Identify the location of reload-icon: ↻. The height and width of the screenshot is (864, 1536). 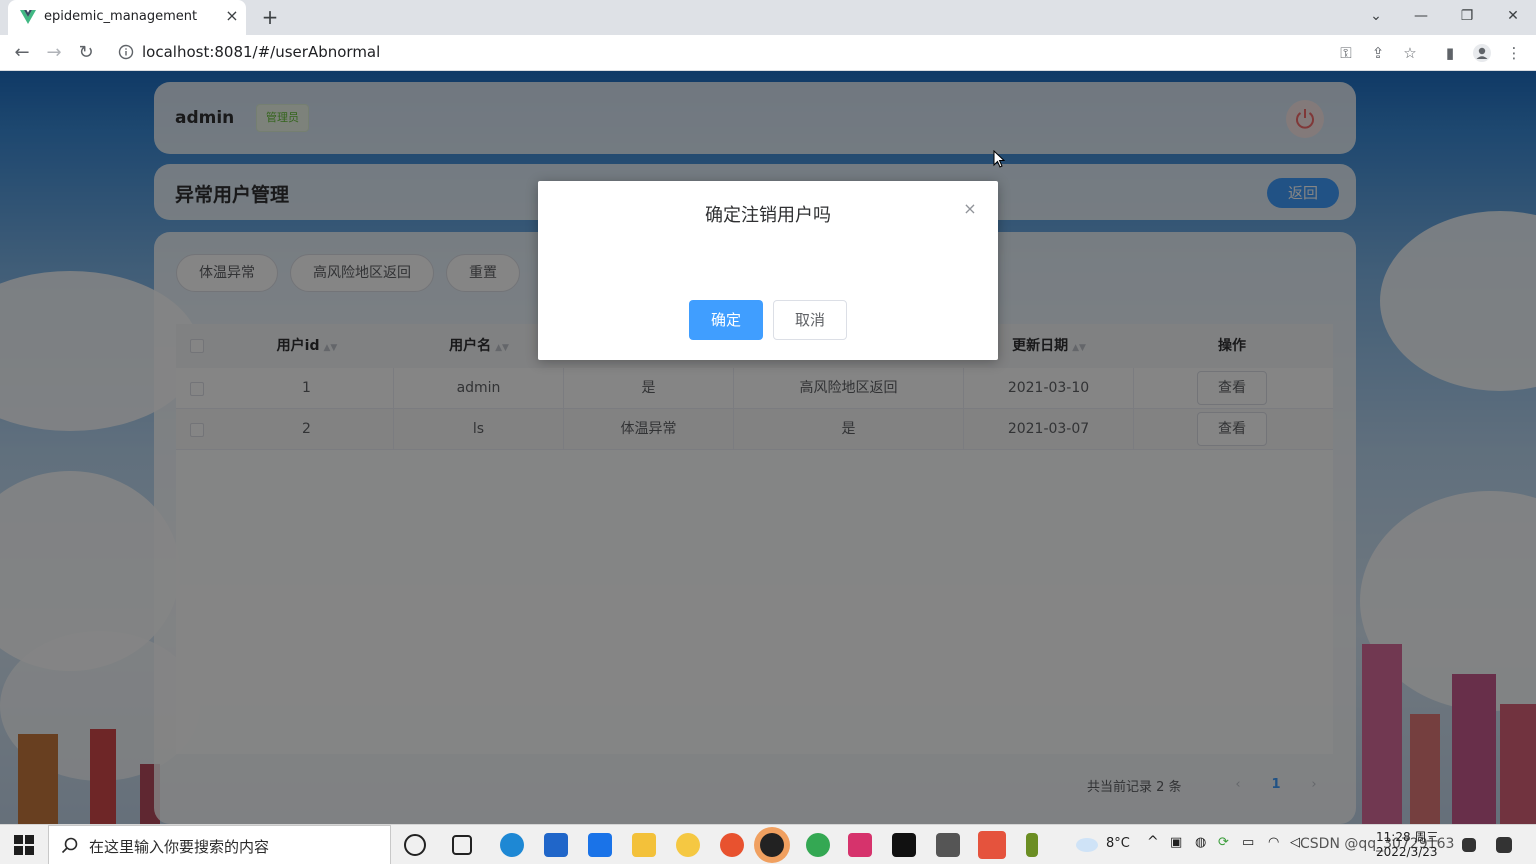
(86, 53).